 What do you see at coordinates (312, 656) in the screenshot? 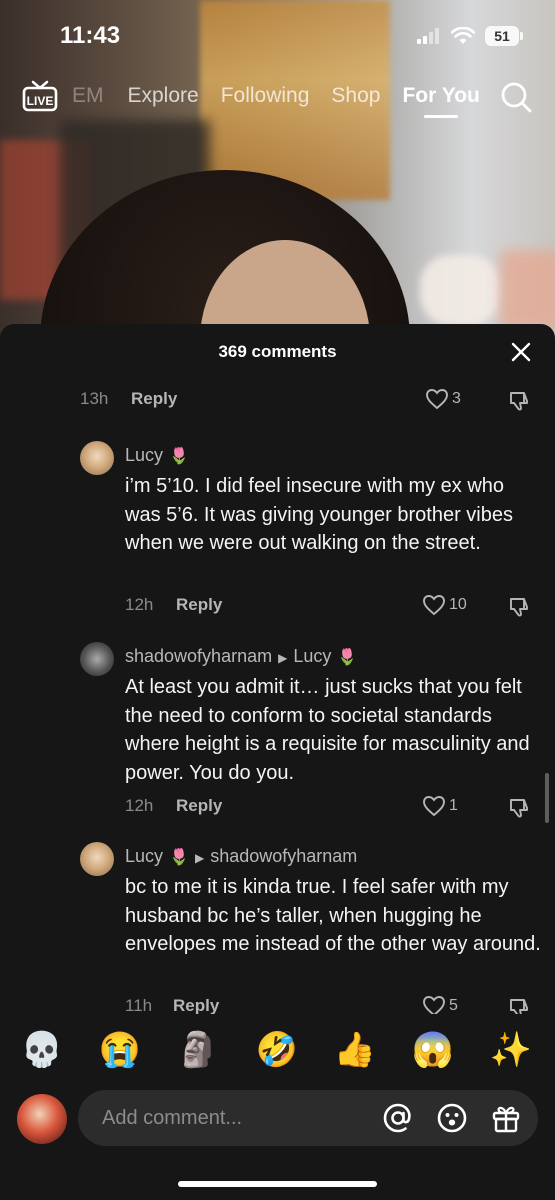
I see `reply-to-name: Lucy` at bounding box center [312, 656].